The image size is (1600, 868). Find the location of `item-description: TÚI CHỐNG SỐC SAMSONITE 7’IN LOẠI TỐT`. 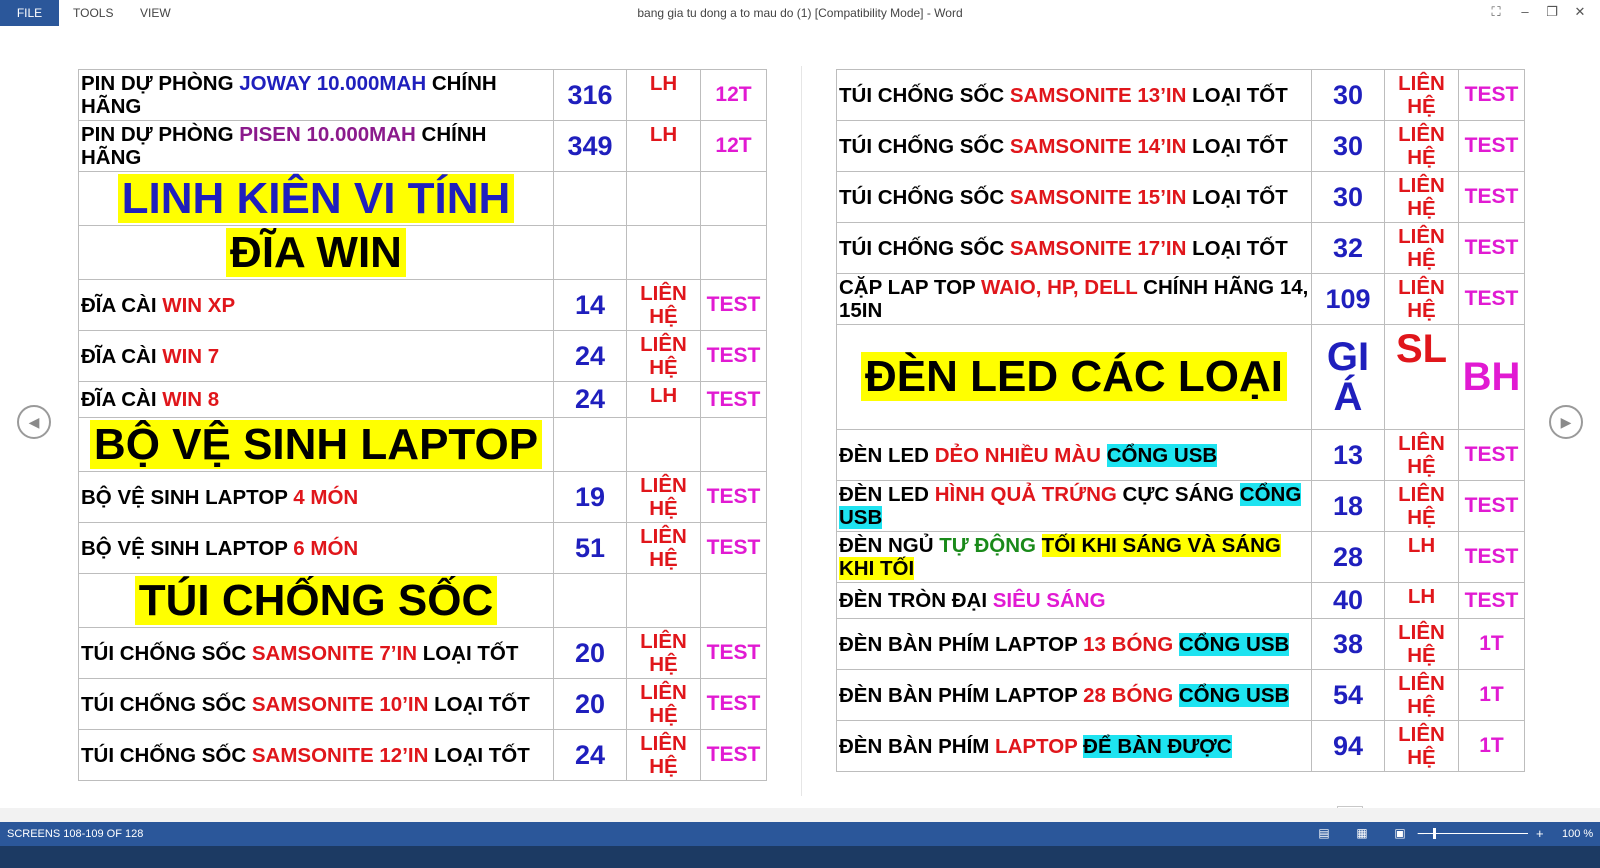

item-description: TÚI CHỐNG SỐC SAMSONITE 7’IN LOẠI TỐT is located at coordinates (316, 653).